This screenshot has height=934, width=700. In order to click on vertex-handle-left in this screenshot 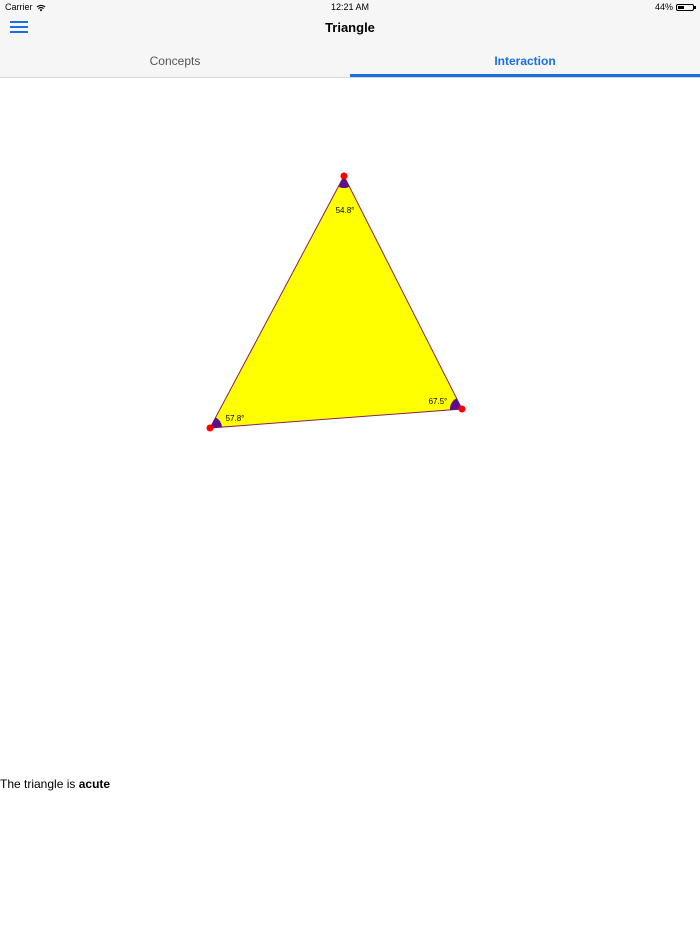, I will do `click(210, 428)`.